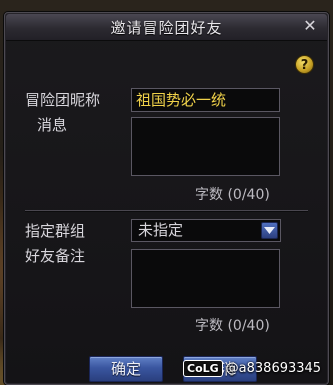  I want to click on section-divider, so click(166, 210).